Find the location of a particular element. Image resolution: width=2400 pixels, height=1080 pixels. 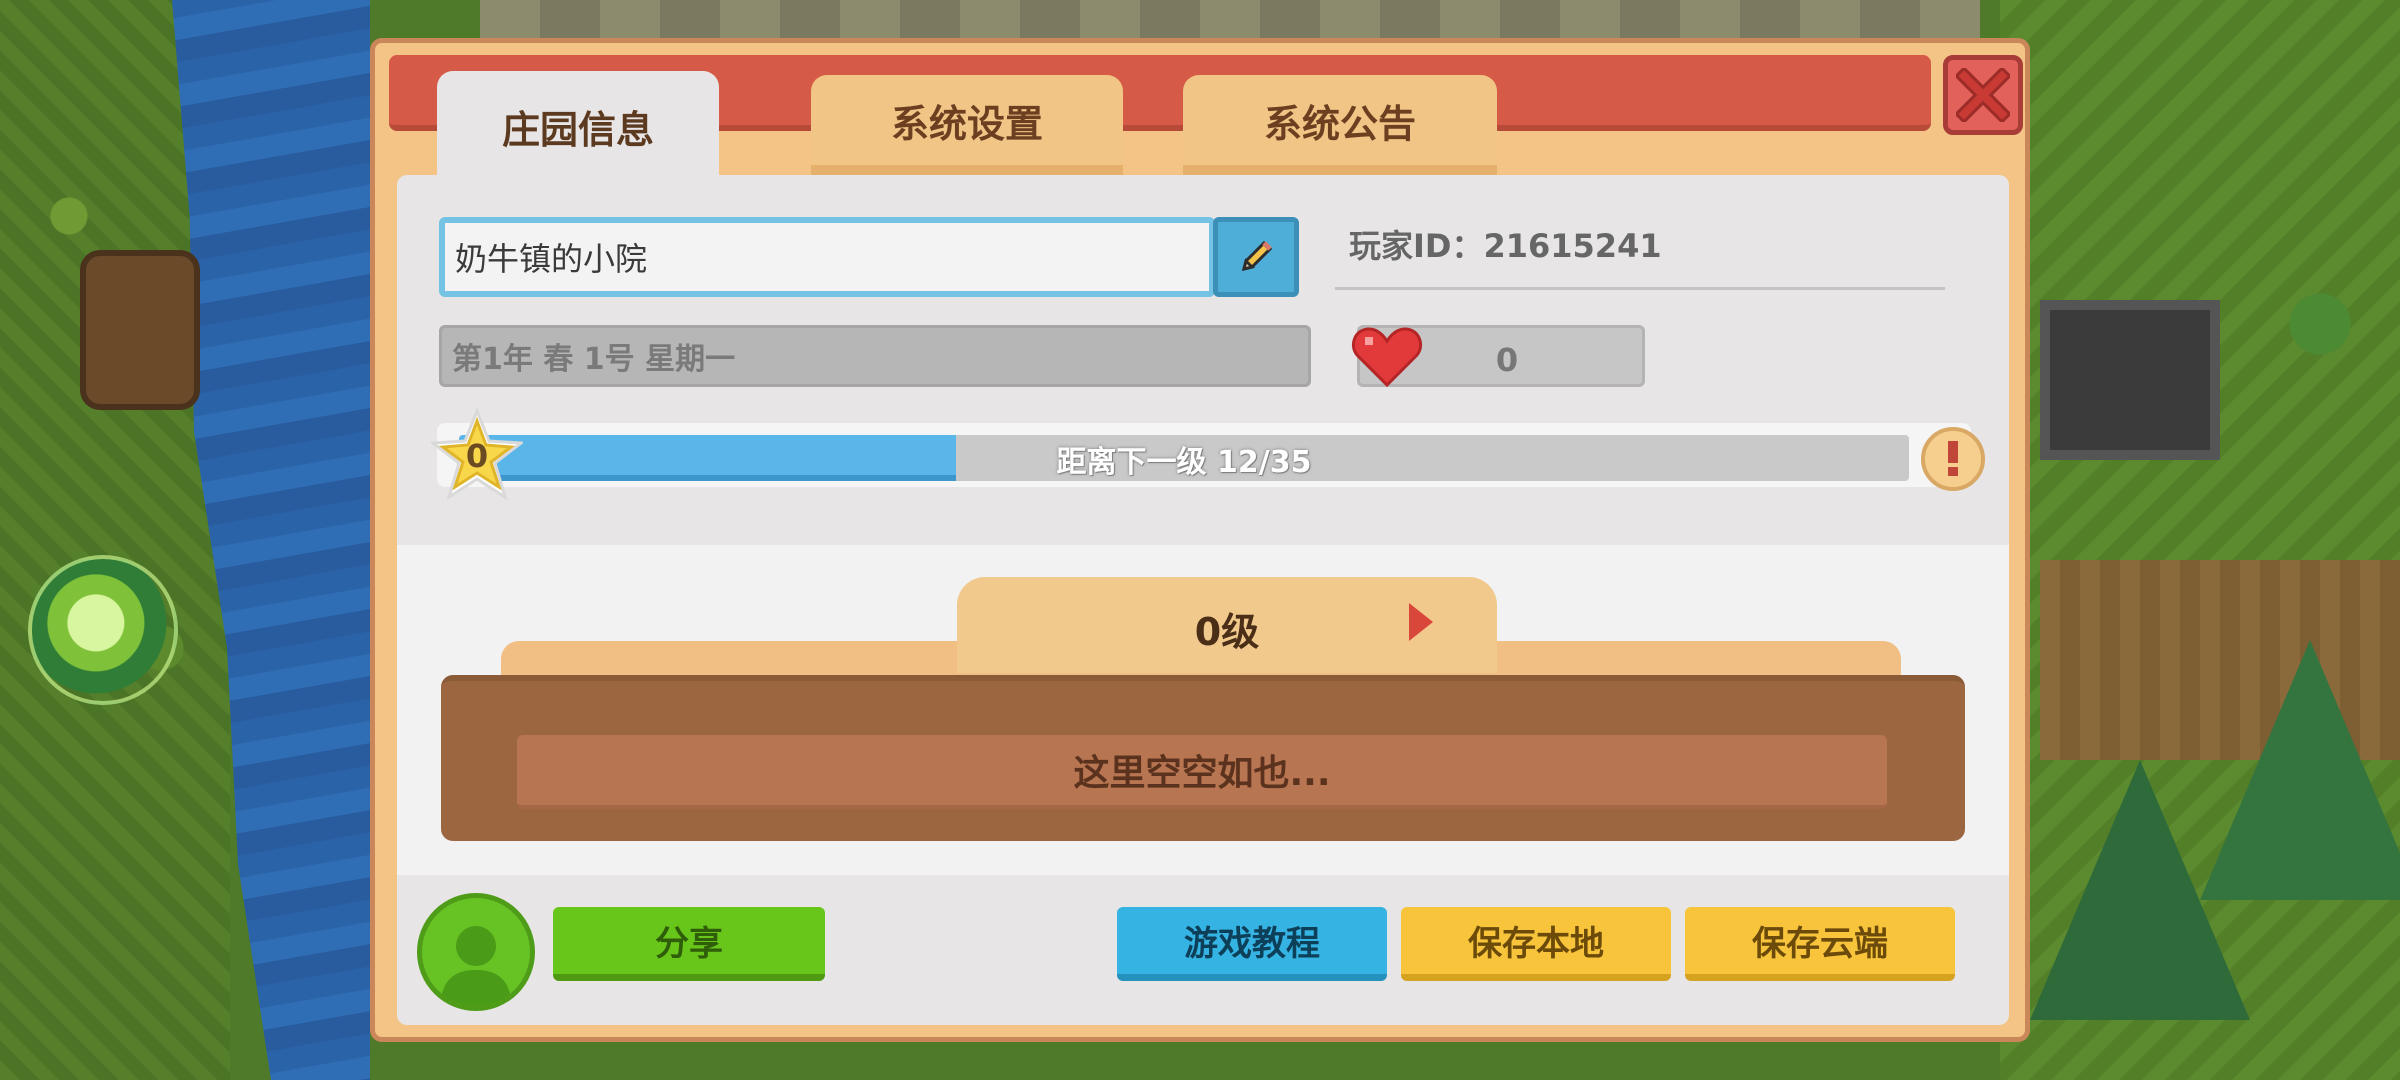

player-level-value: 0 is located at coordinates (477, 456).